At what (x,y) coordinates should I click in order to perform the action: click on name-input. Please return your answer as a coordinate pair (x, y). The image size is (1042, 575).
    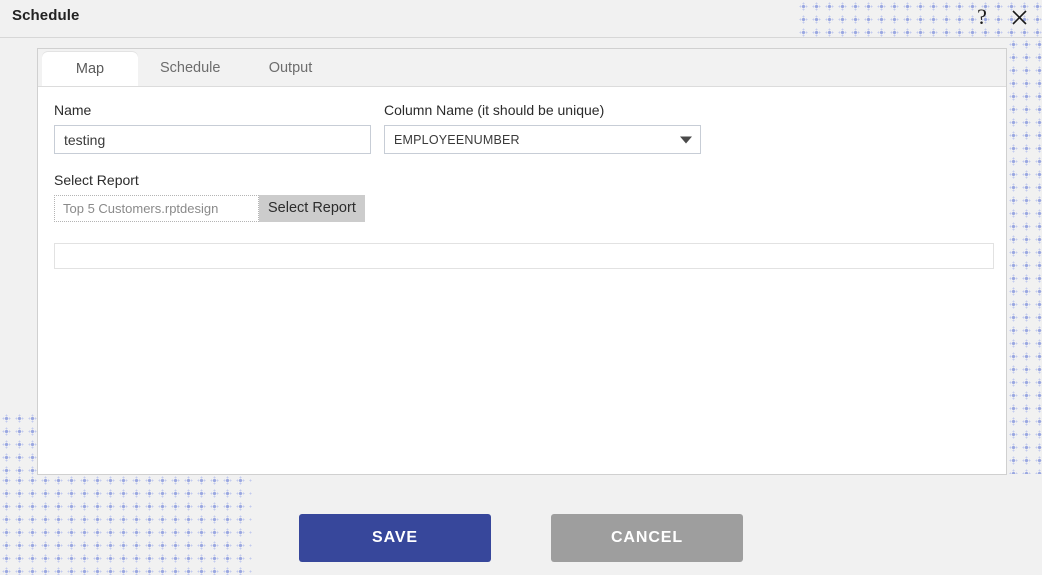
    Looking at the image, I should click on (212, 139).